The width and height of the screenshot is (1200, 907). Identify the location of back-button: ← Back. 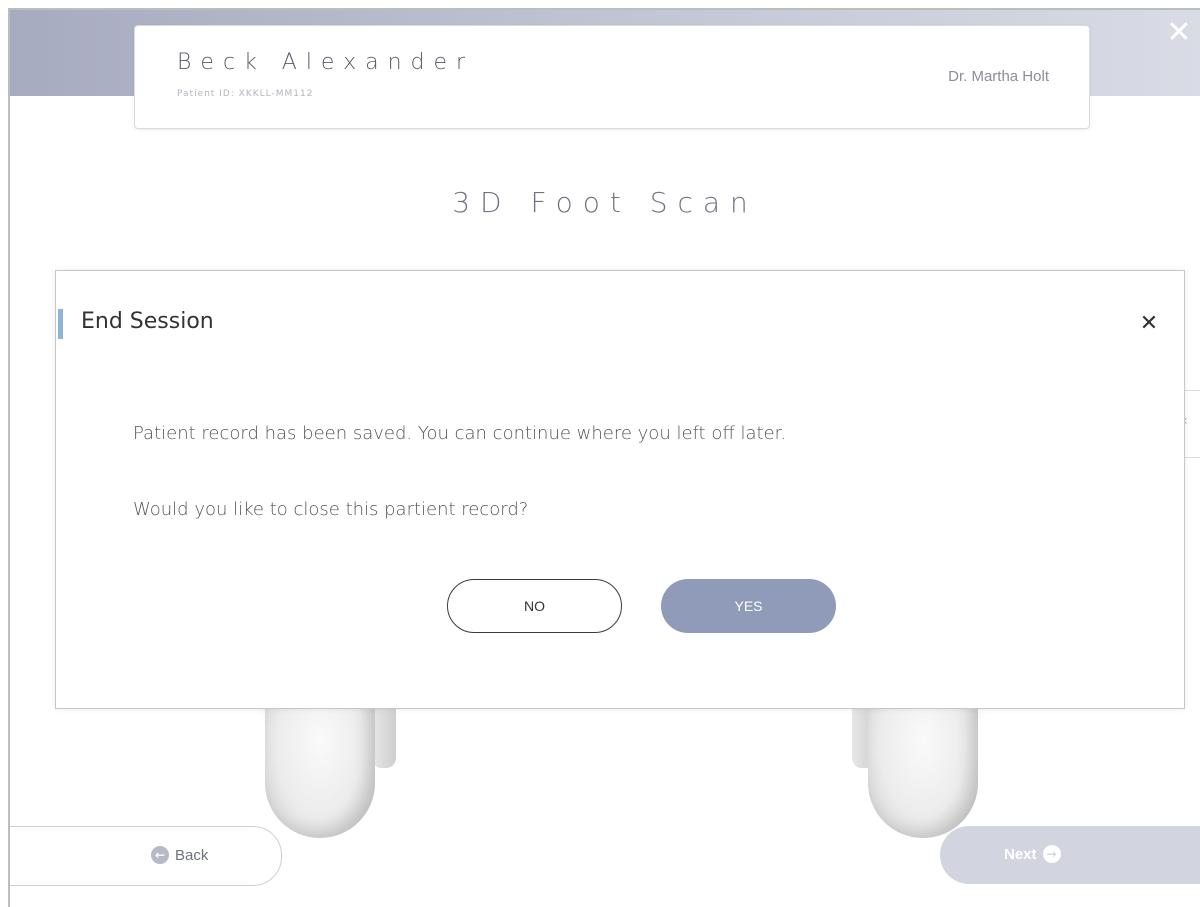
(146, 856).